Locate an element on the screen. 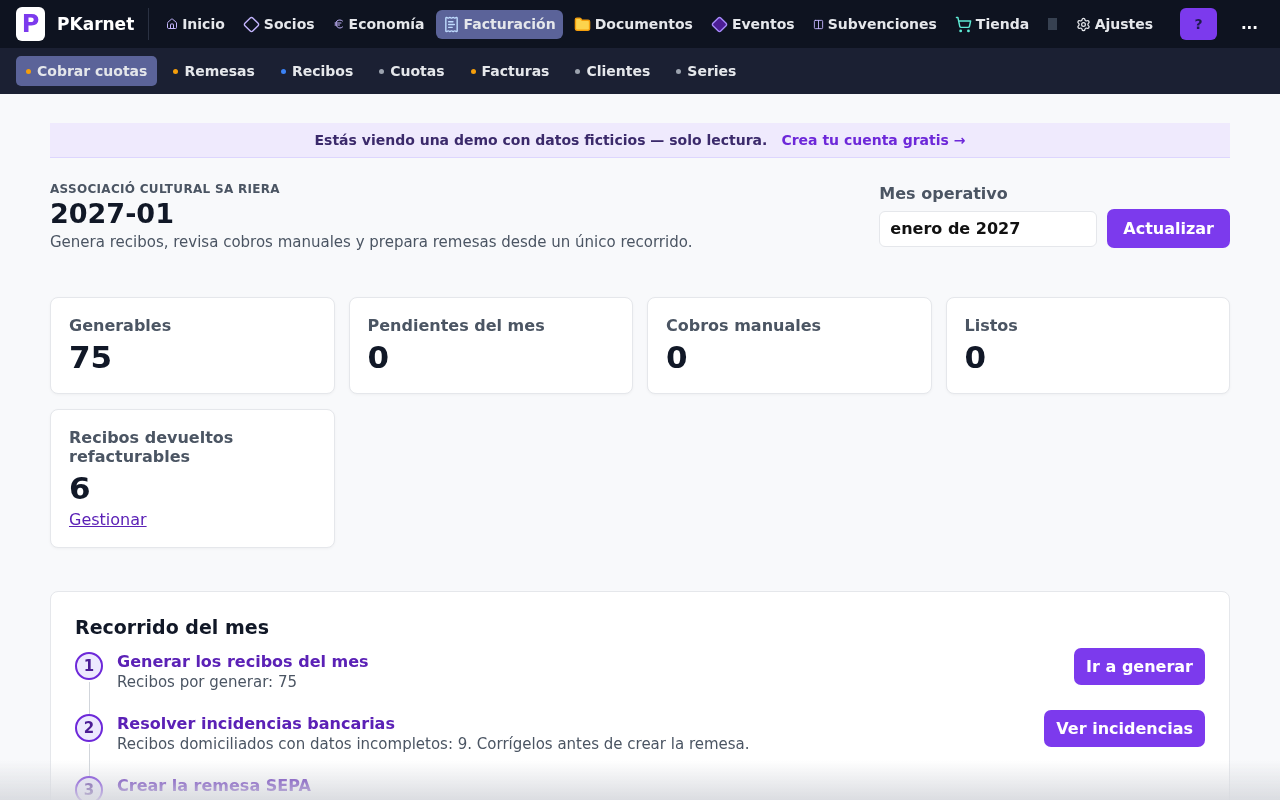 This screenshot has width=1280, height=800. stat-label: Cobros manuales is located at coordinates (744, 325).